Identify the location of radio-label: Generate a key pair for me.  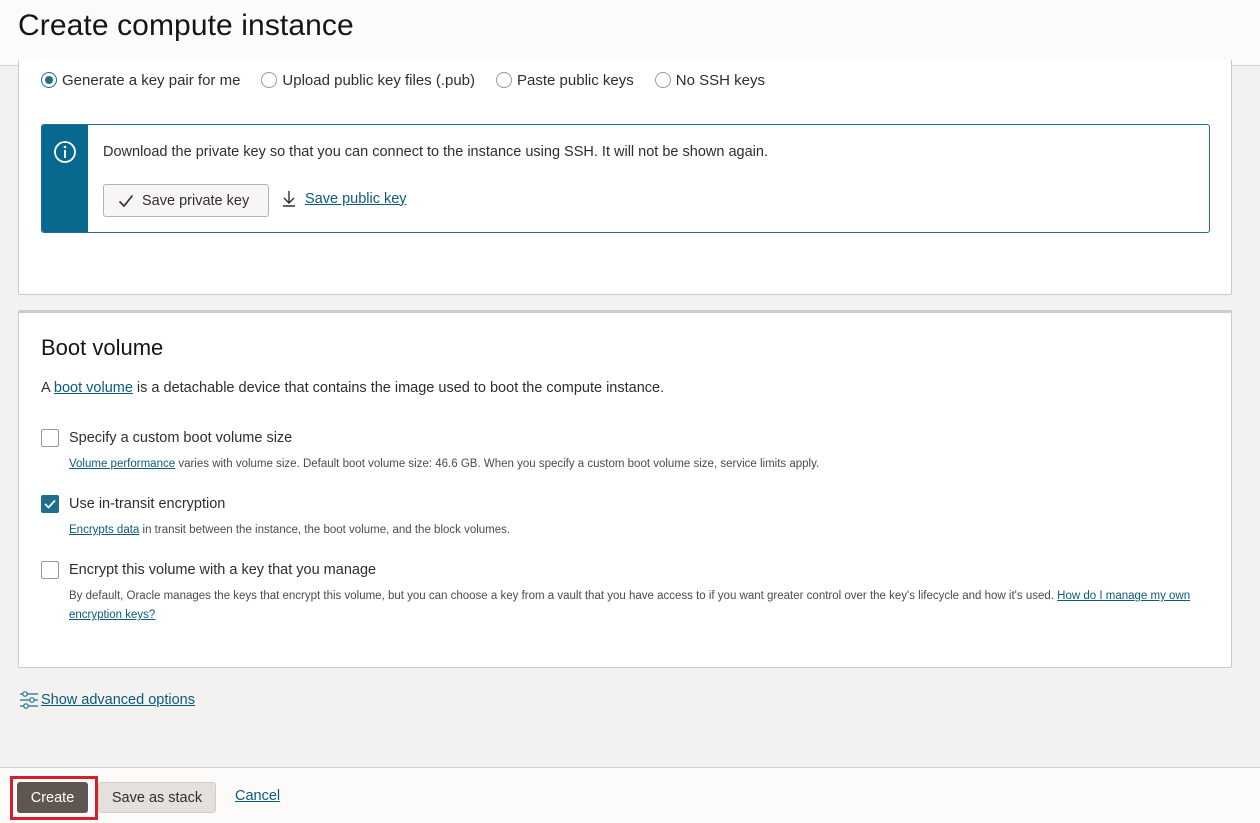
(151, 80).